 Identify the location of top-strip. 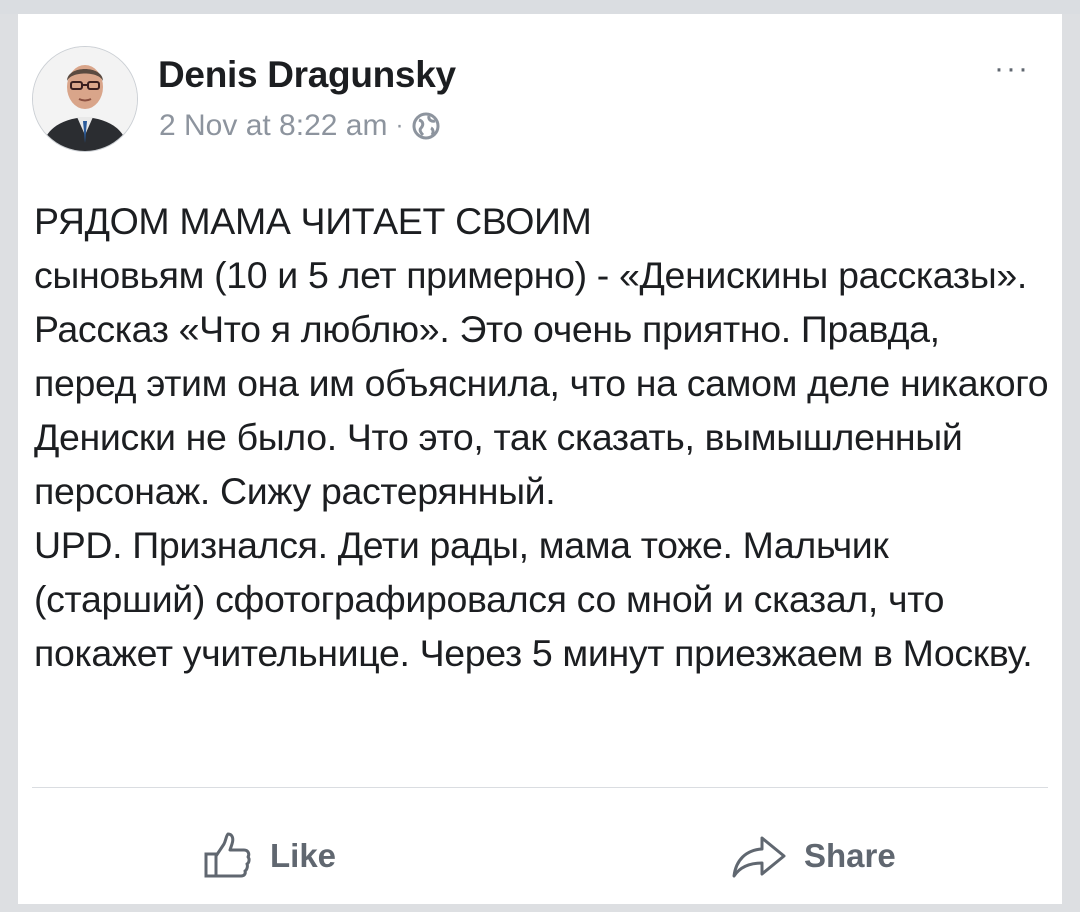
(540, 7).